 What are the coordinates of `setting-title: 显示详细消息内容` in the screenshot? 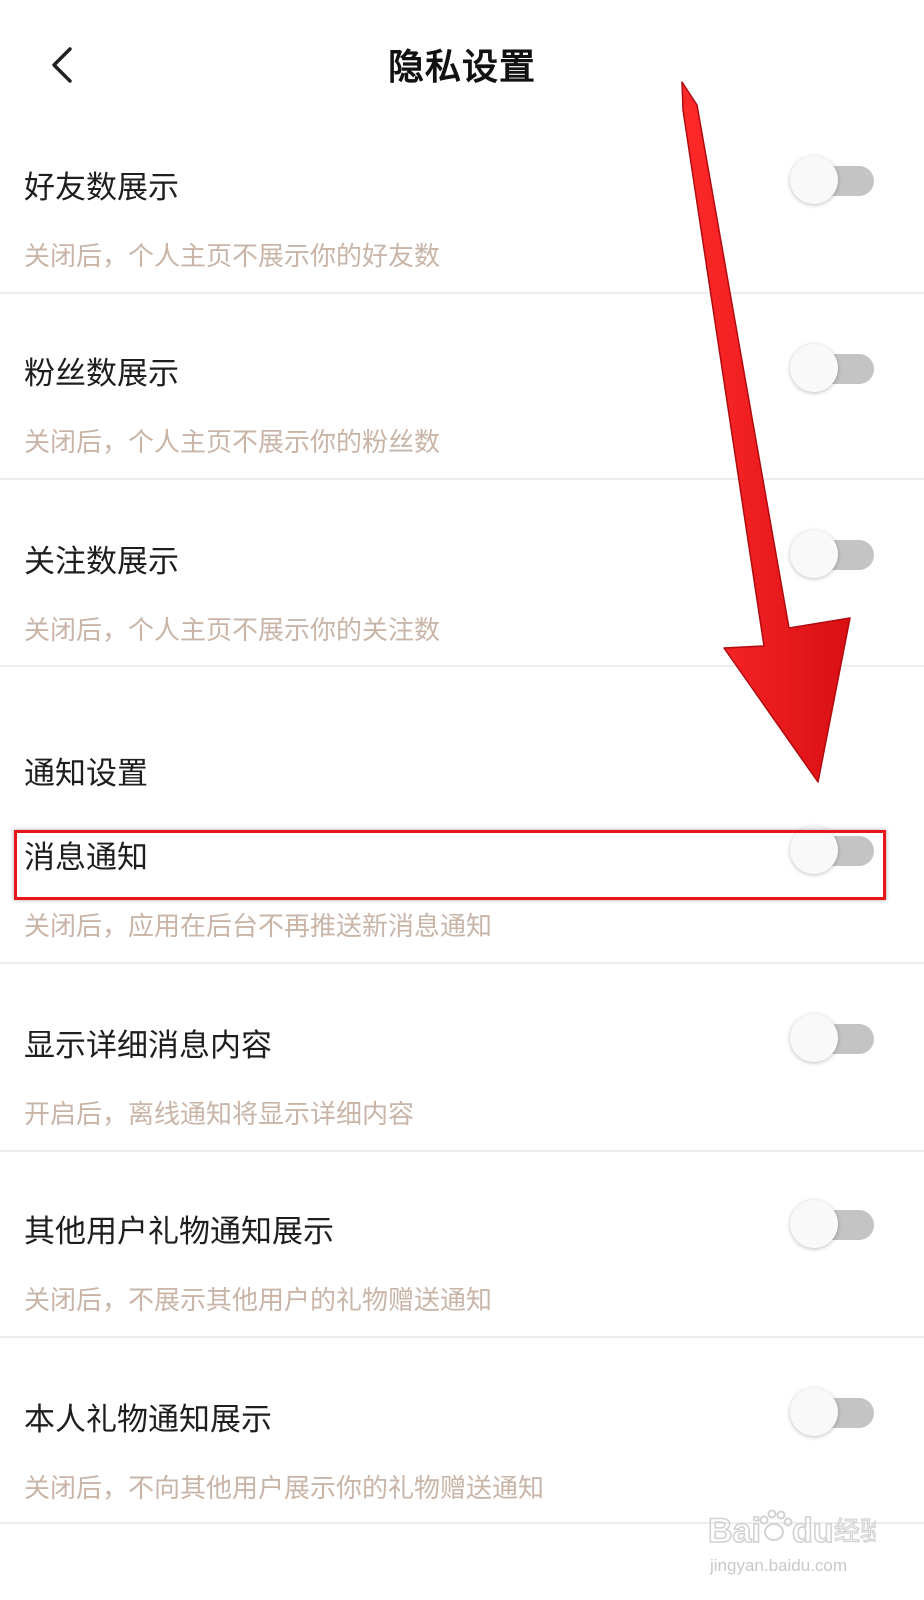 It's located at (148, 1046).